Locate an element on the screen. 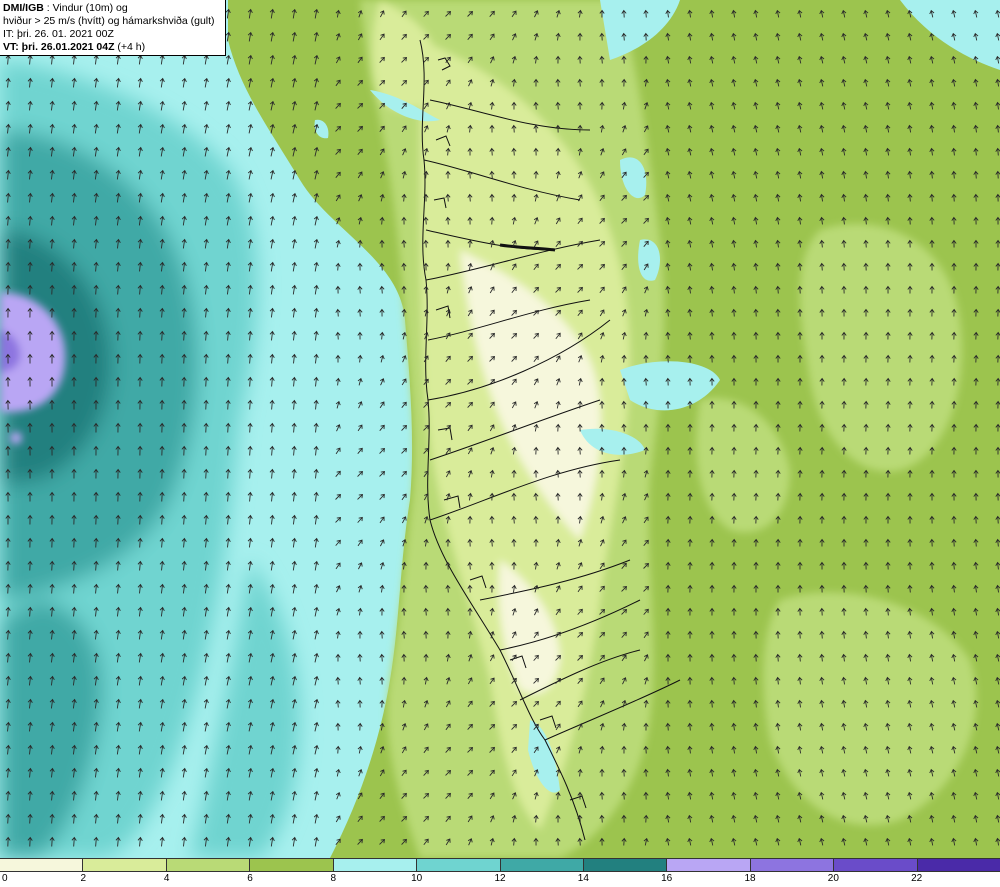 The width and height of the screenshot is (1000, 887). legend-label: 12 is located at coordinates (500, 878).